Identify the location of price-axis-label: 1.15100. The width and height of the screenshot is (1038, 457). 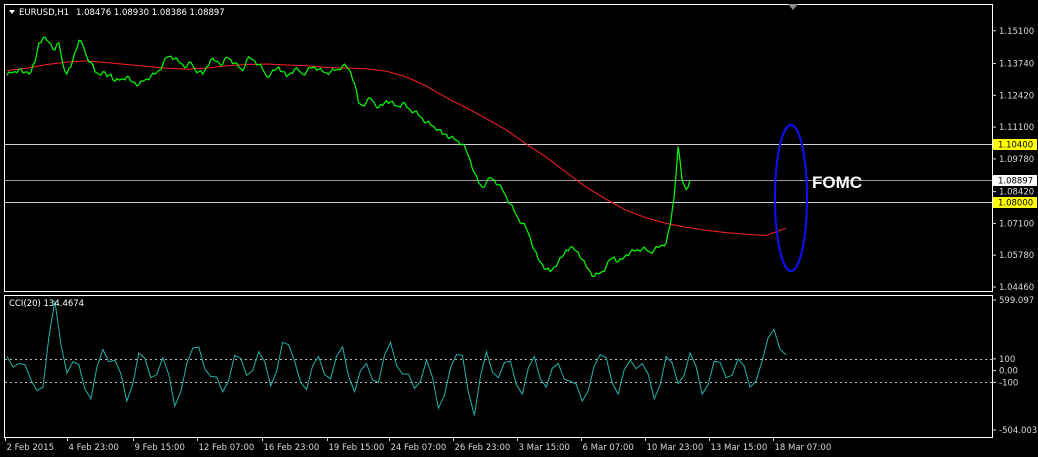
(1016, 32).